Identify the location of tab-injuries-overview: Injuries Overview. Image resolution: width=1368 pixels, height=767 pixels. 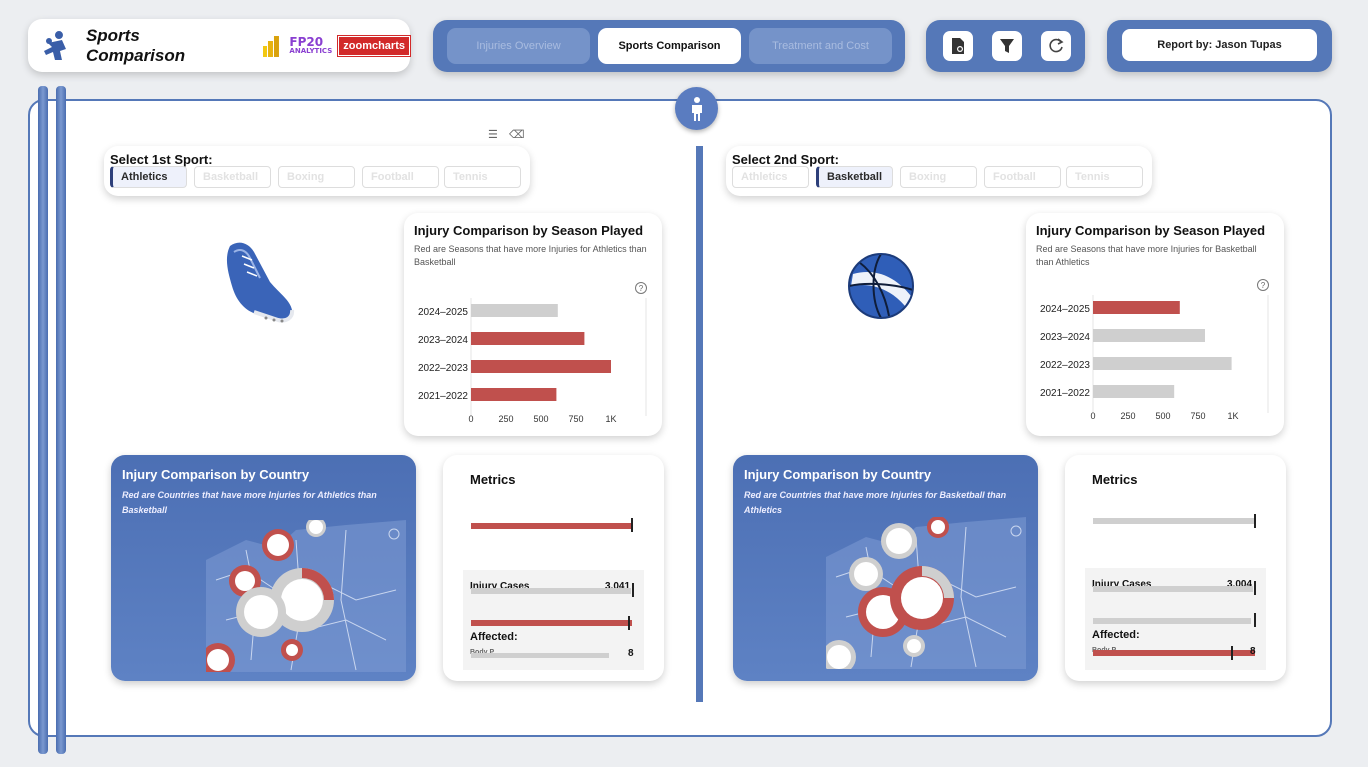
(518, 46).